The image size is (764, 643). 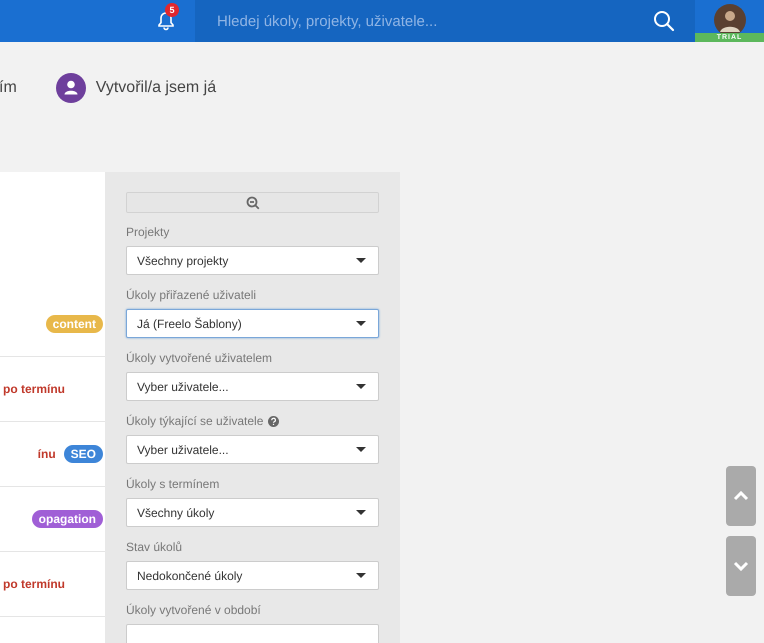 I want to click on filter-label: Úkoly týkající se uživatele, so click(x=195, y=421).